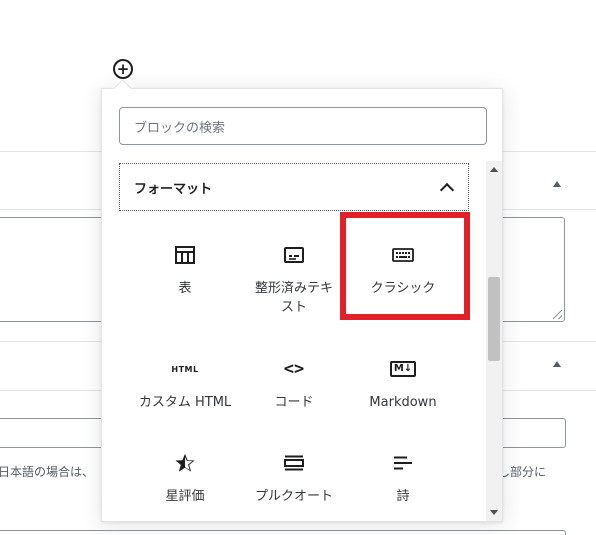 This screenshot has height=535, width=596. I want to click on block-item-pullquote: プルクオート, so click(294, 479).